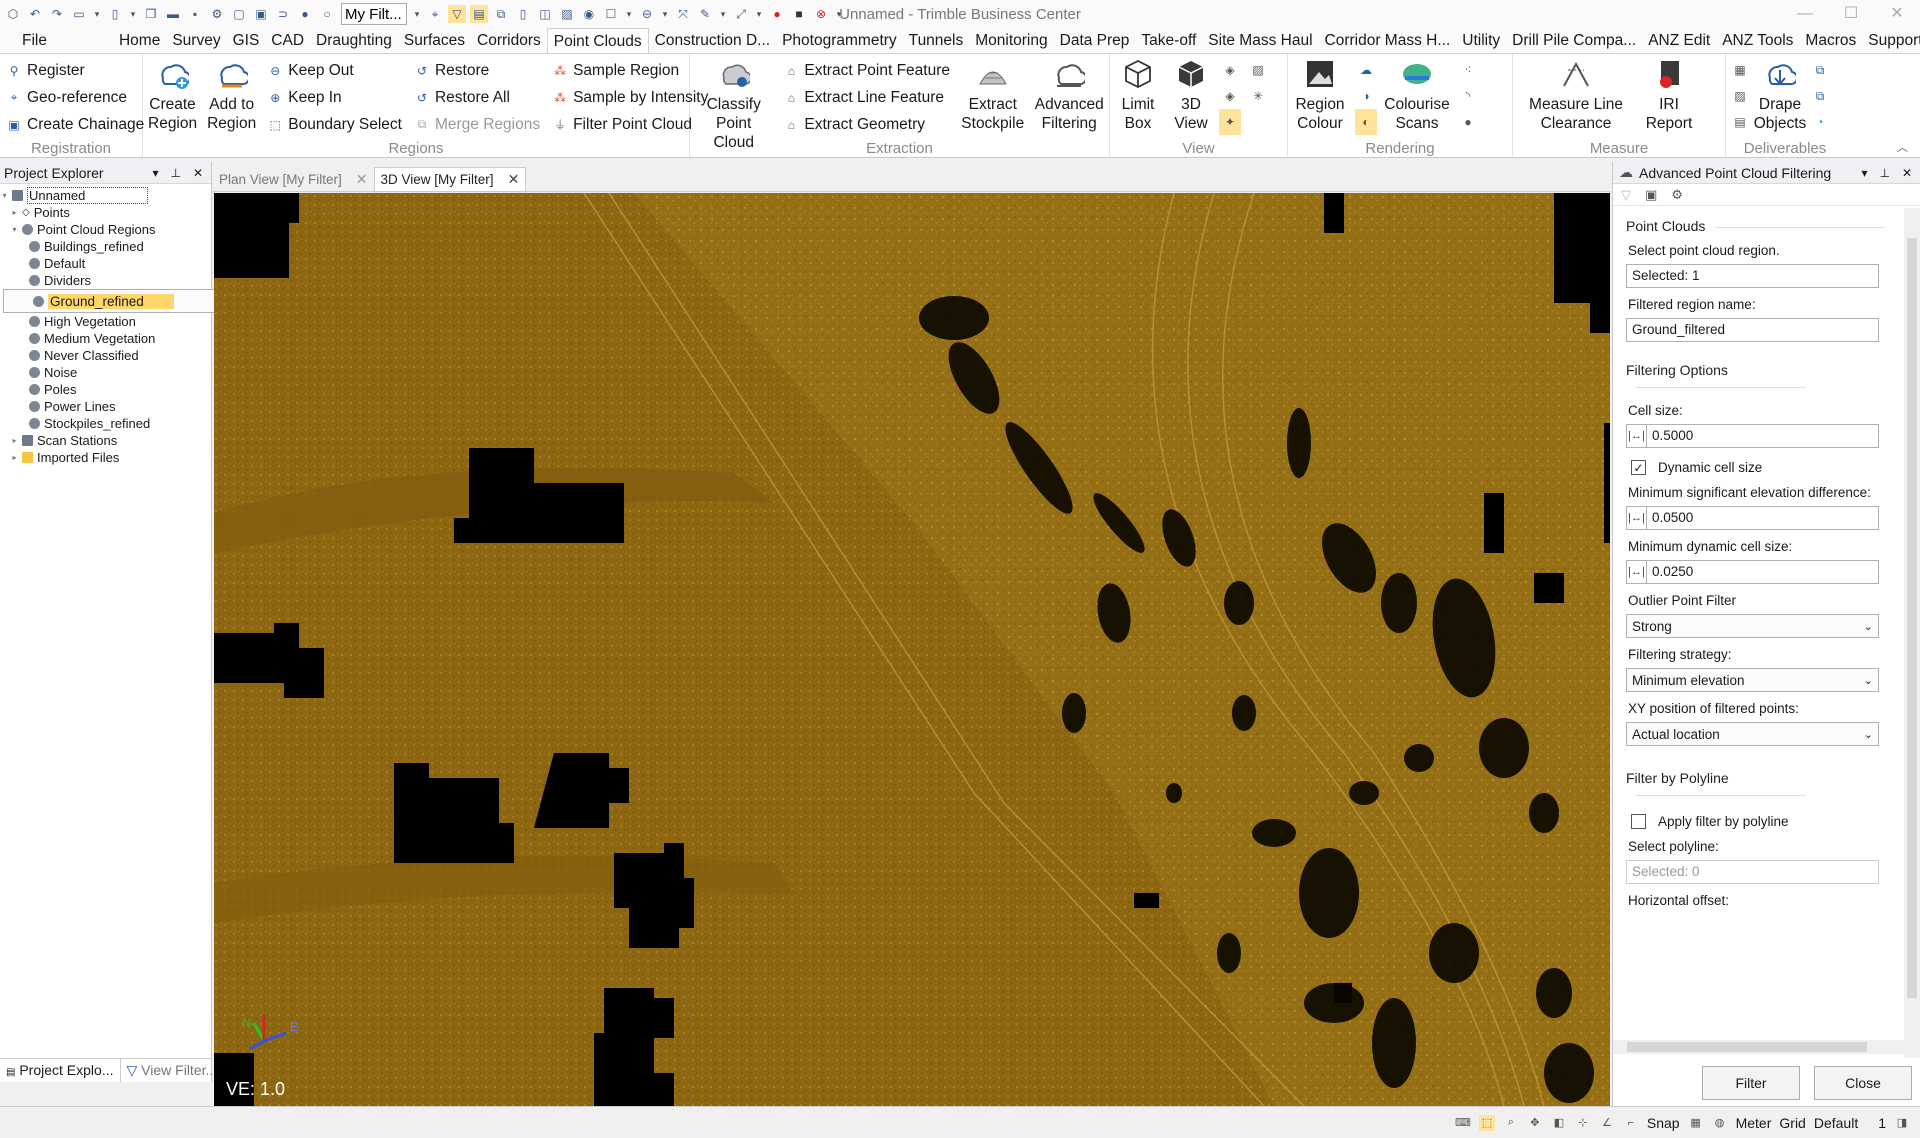  Describe the element at coordinates (1651, 195) in the screenshot. I see `display-icon: ▣` at that location.